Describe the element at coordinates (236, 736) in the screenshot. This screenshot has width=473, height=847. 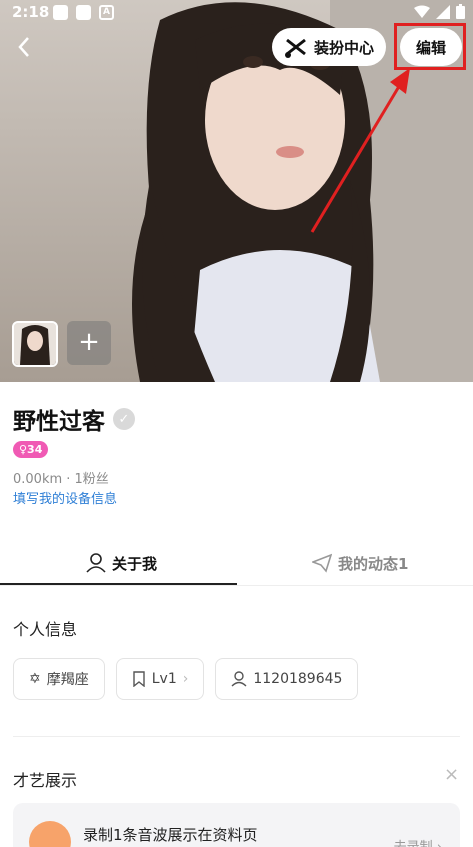
I see `section-divider` at that location.